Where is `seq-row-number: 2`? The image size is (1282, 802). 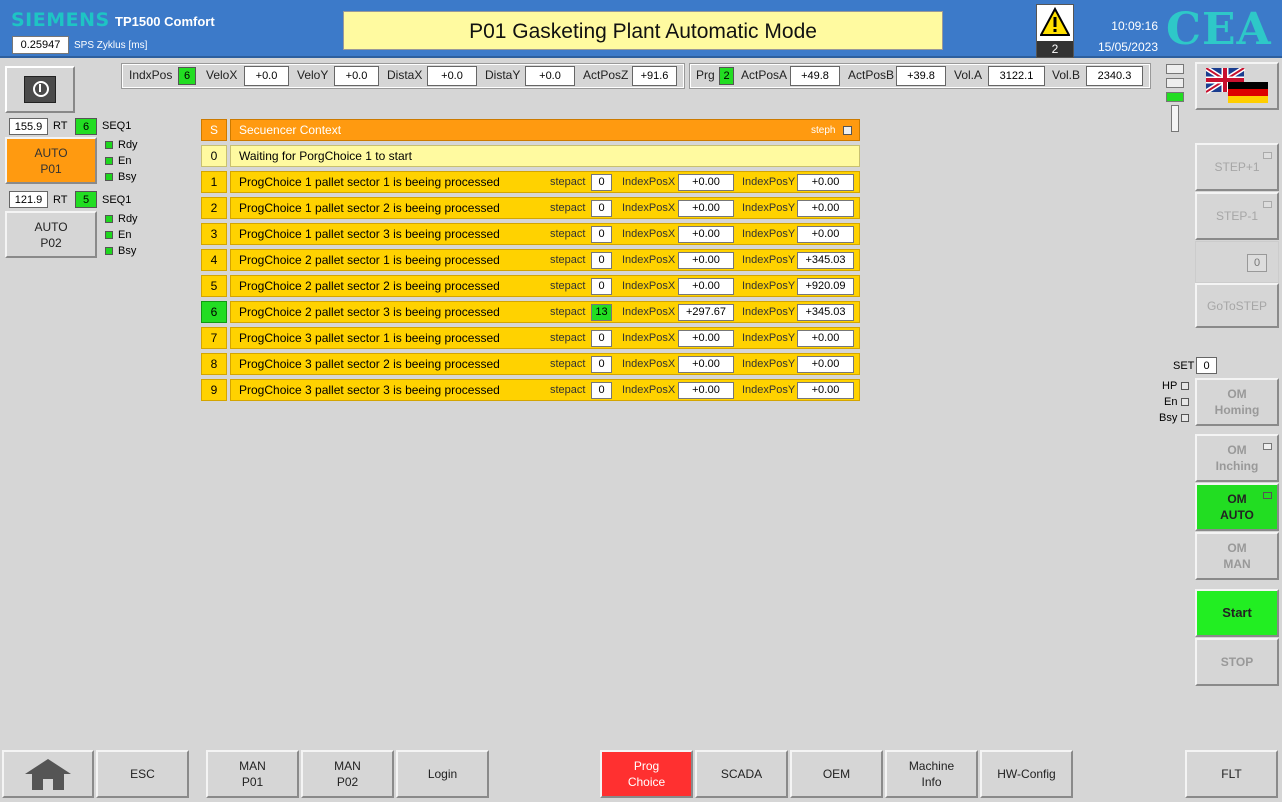
seq-row-number: 2 is located at coordinates (214, 208).